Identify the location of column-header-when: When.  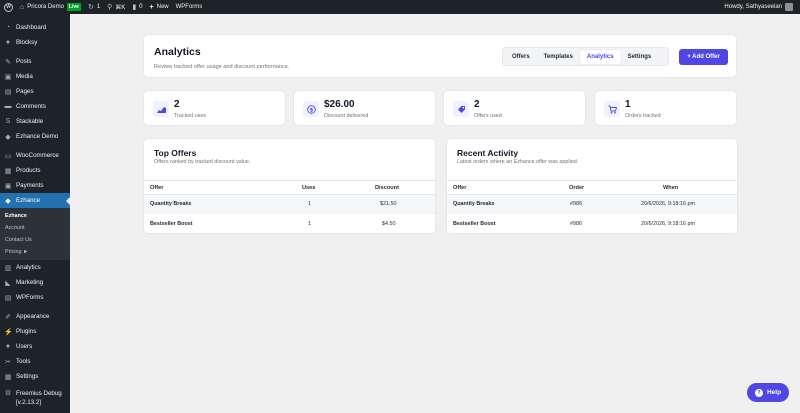
(671, 187).